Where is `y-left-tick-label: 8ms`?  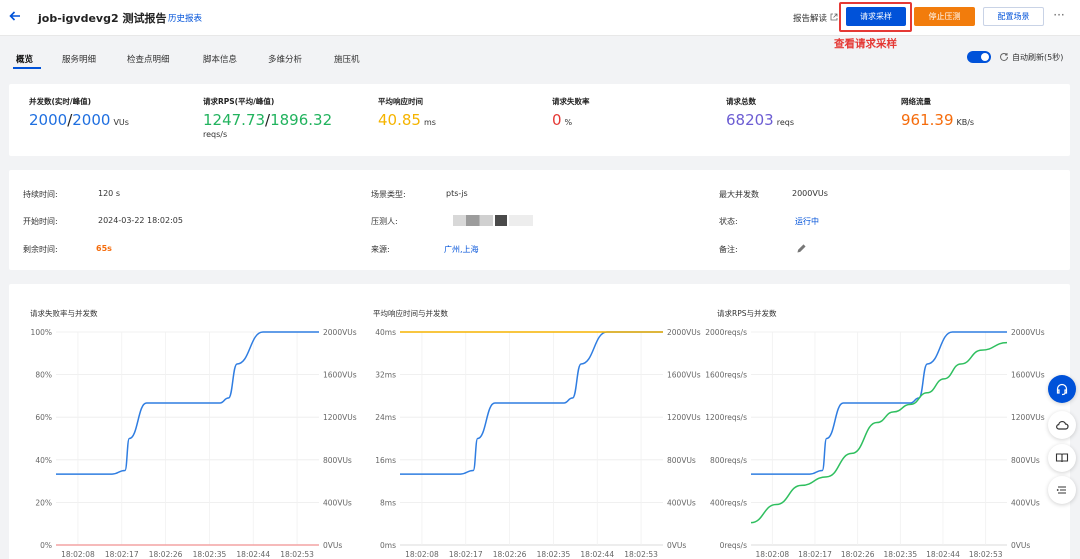 y-left-tick-label: 8ms is located at coordinates (388, 502).